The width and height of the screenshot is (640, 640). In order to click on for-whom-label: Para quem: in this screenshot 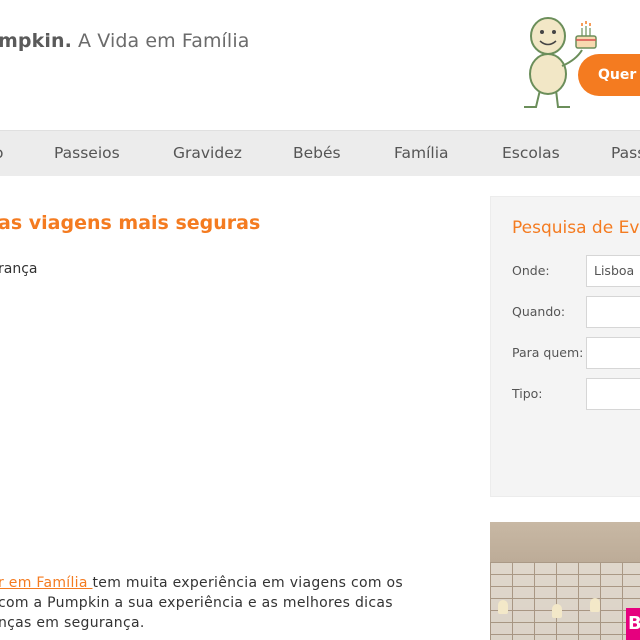, I will do `click(548, 352)`.